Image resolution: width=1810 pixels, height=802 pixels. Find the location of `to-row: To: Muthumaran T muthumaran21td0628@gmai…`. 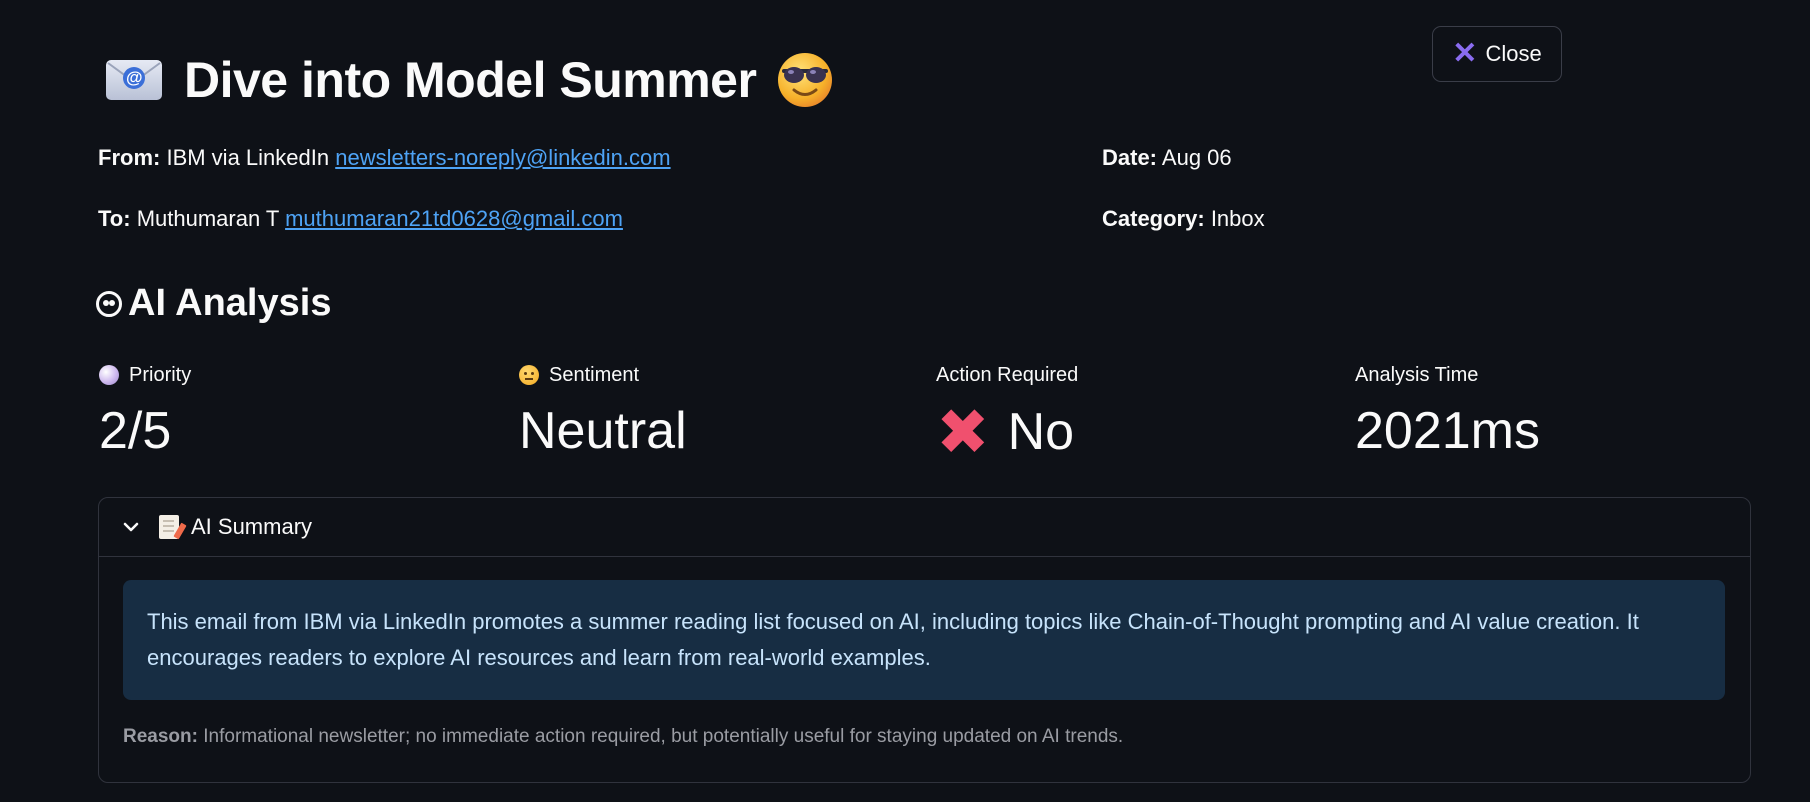

to-row: To: Muthumaran T muthumaran21td0628@gmai… is located at coordinates (360, 219).